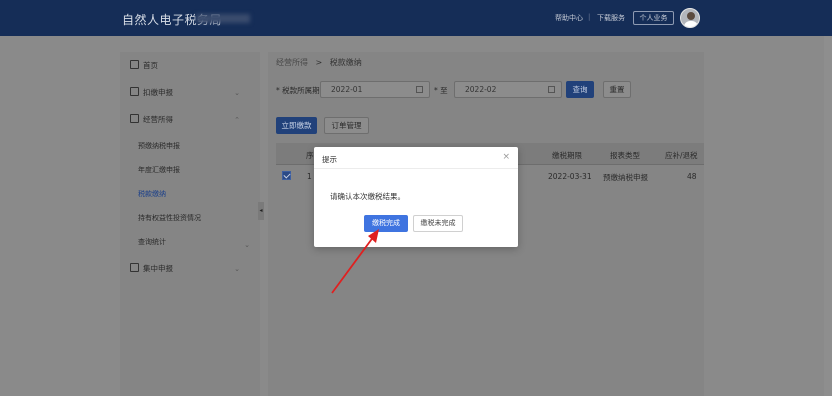 This screenshot has width=832, height=396. I want to click on avatar-head, so click(691, 16).